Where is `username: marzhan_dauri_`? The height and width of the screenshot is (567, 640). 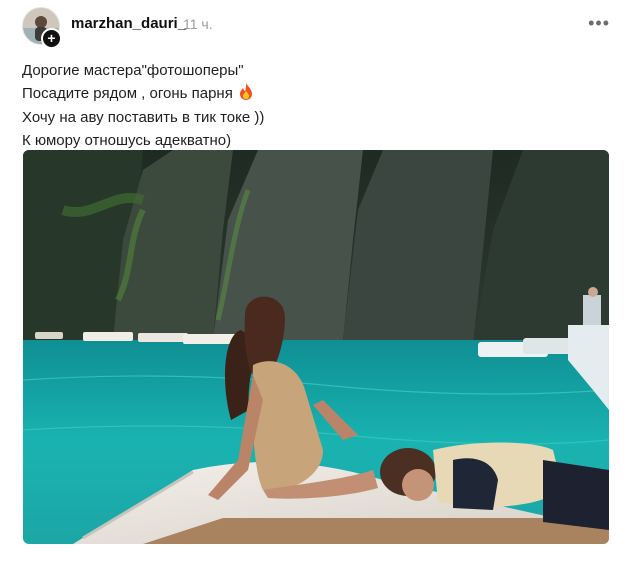
username: marzhan_dauri_ is located at coordinates (128, 23).